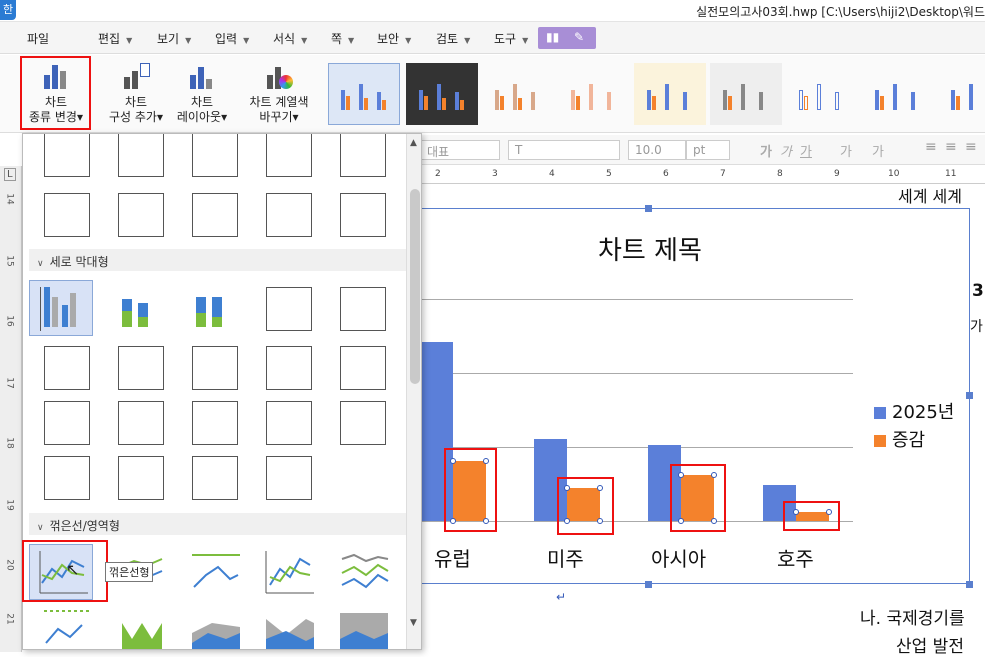 This screenshot has width=985, height=657. I want to click on chart-type-stacked-column, so click(139, 308).